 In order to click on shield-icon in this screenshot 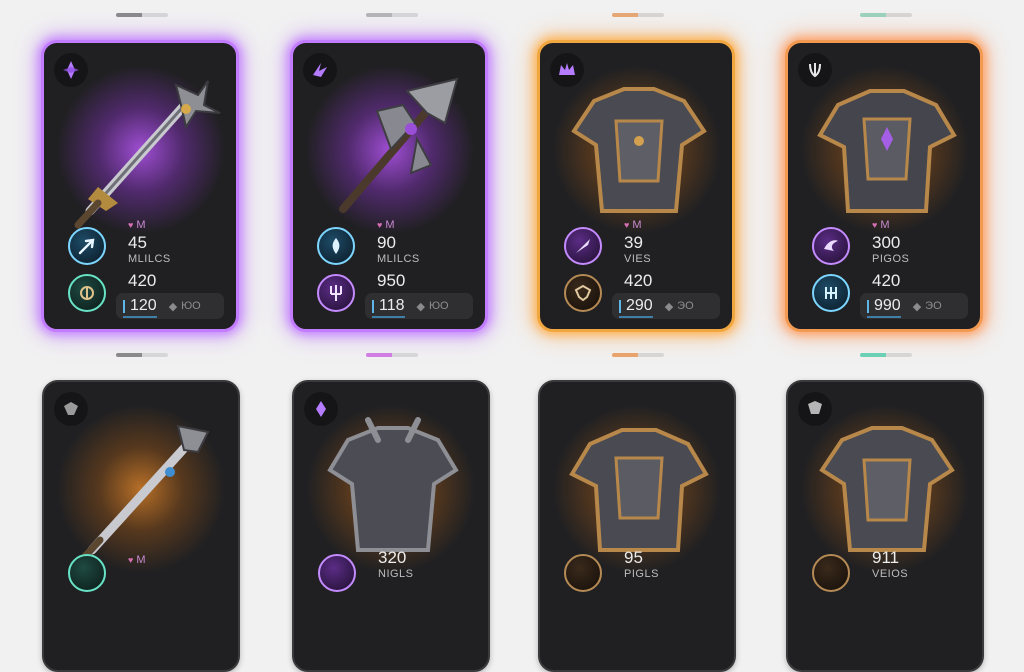, I will do `click(583, 293)`.